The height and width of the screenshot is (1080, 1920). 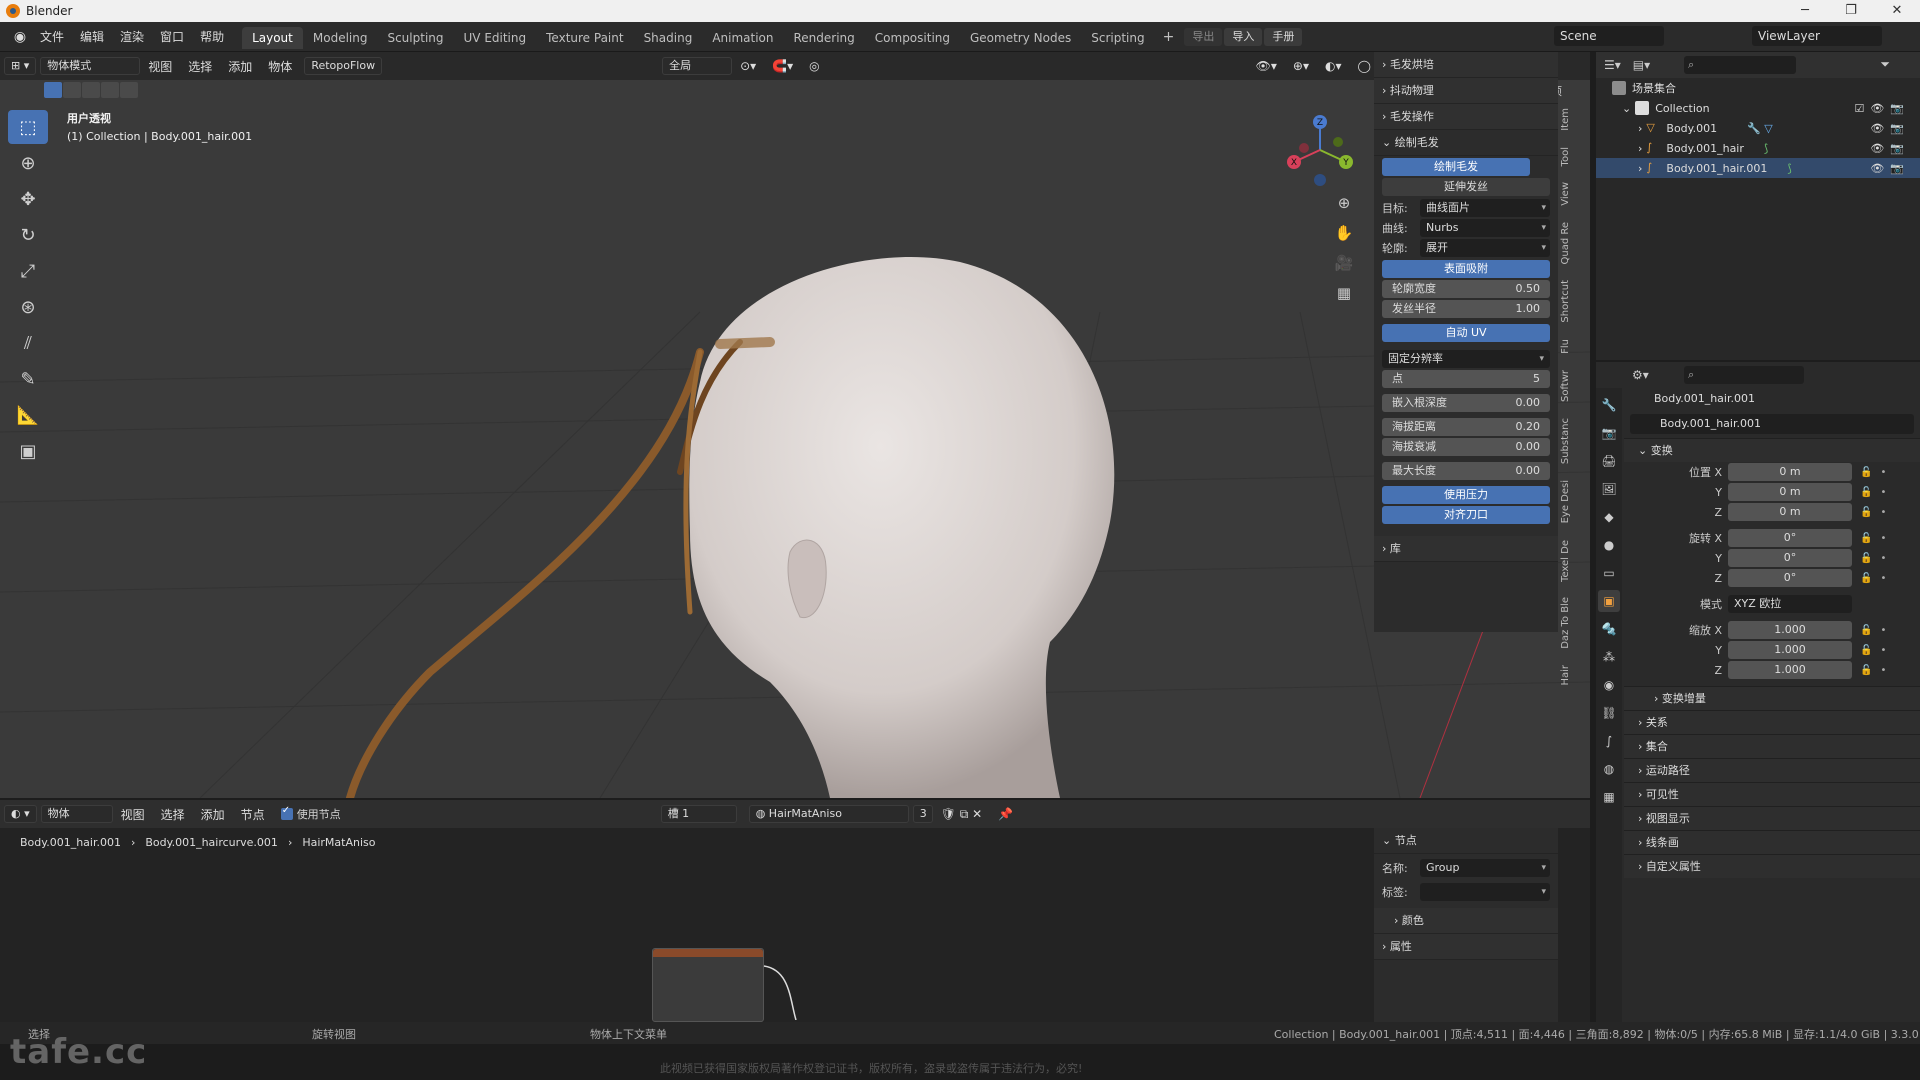 I want to click on section-custom-props: › 自定义属性, so click(x=1772, y=866).